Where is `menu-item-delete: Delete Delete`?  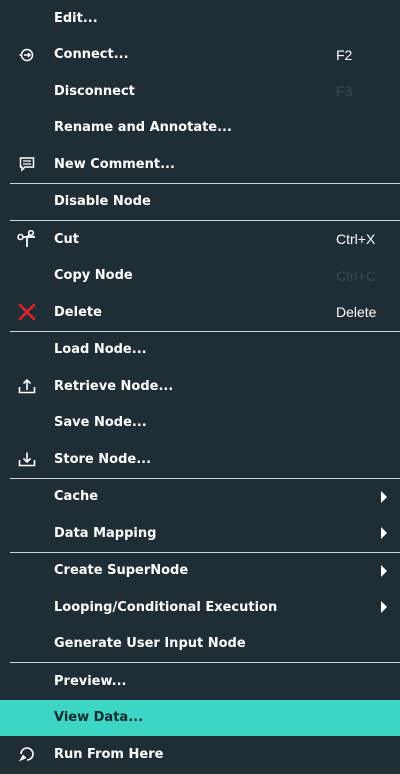
menu-item-delete: Delete Delete is located at coordinates (200, 312).